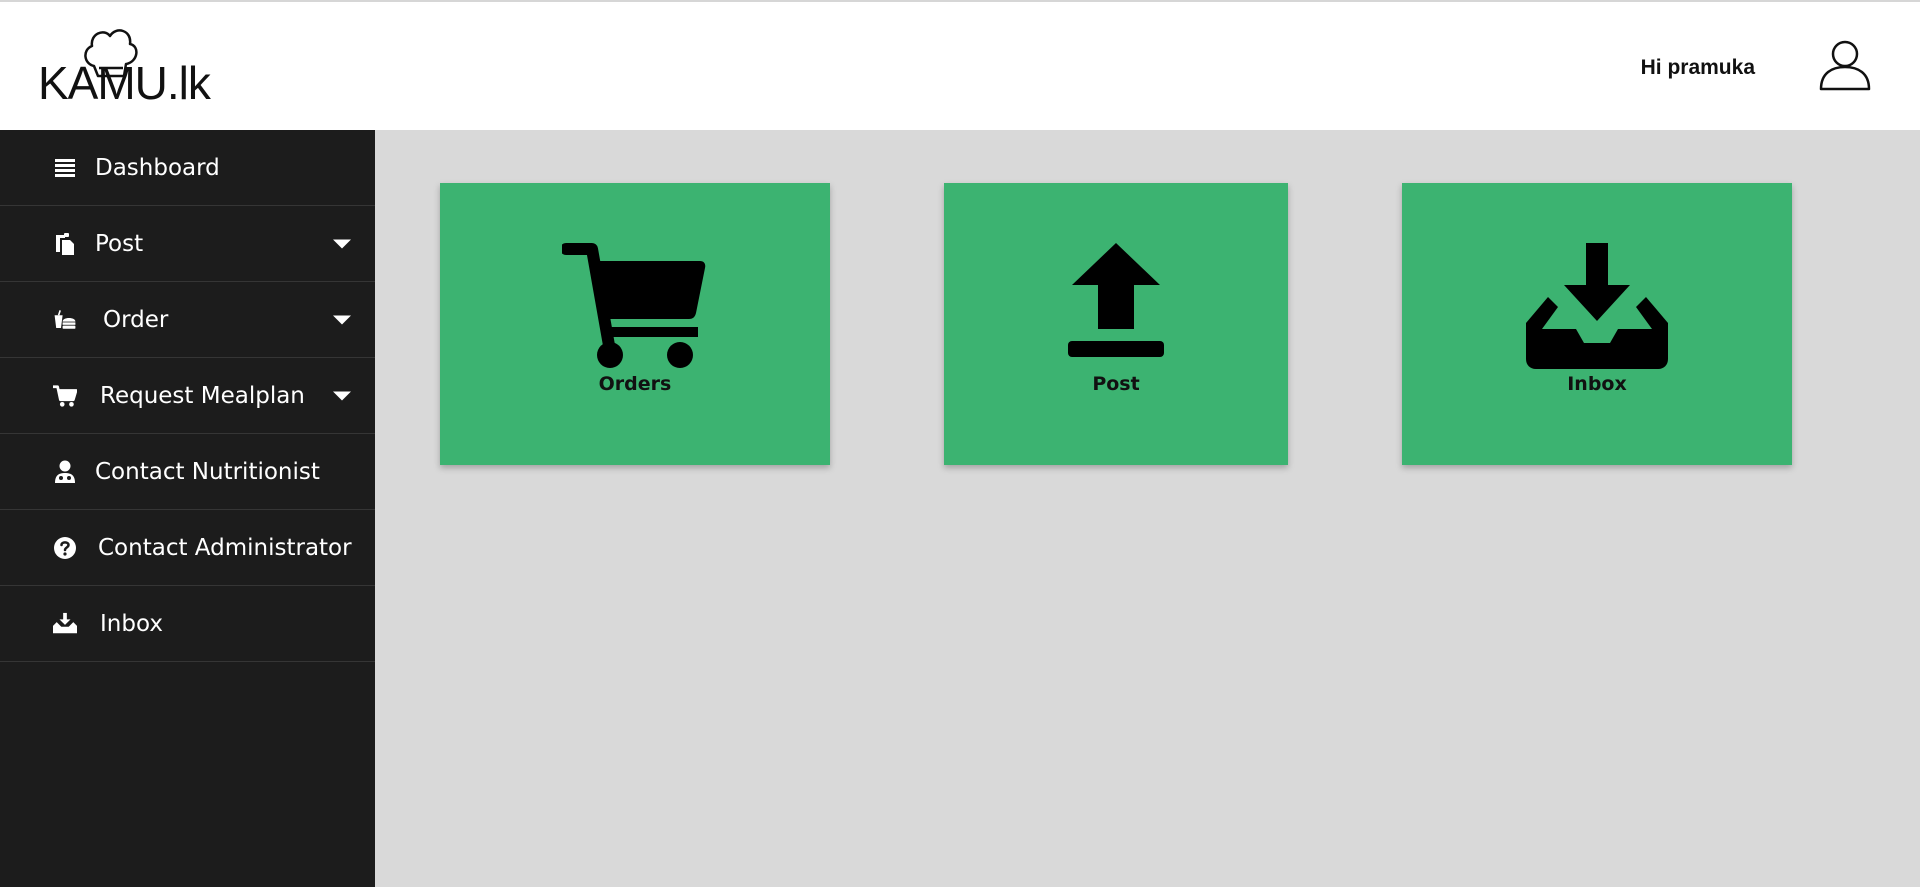 This screenshot has width=1920, height=887. I want to click on sidebar-item-dashboard: Dashboard, so click(187, 168).